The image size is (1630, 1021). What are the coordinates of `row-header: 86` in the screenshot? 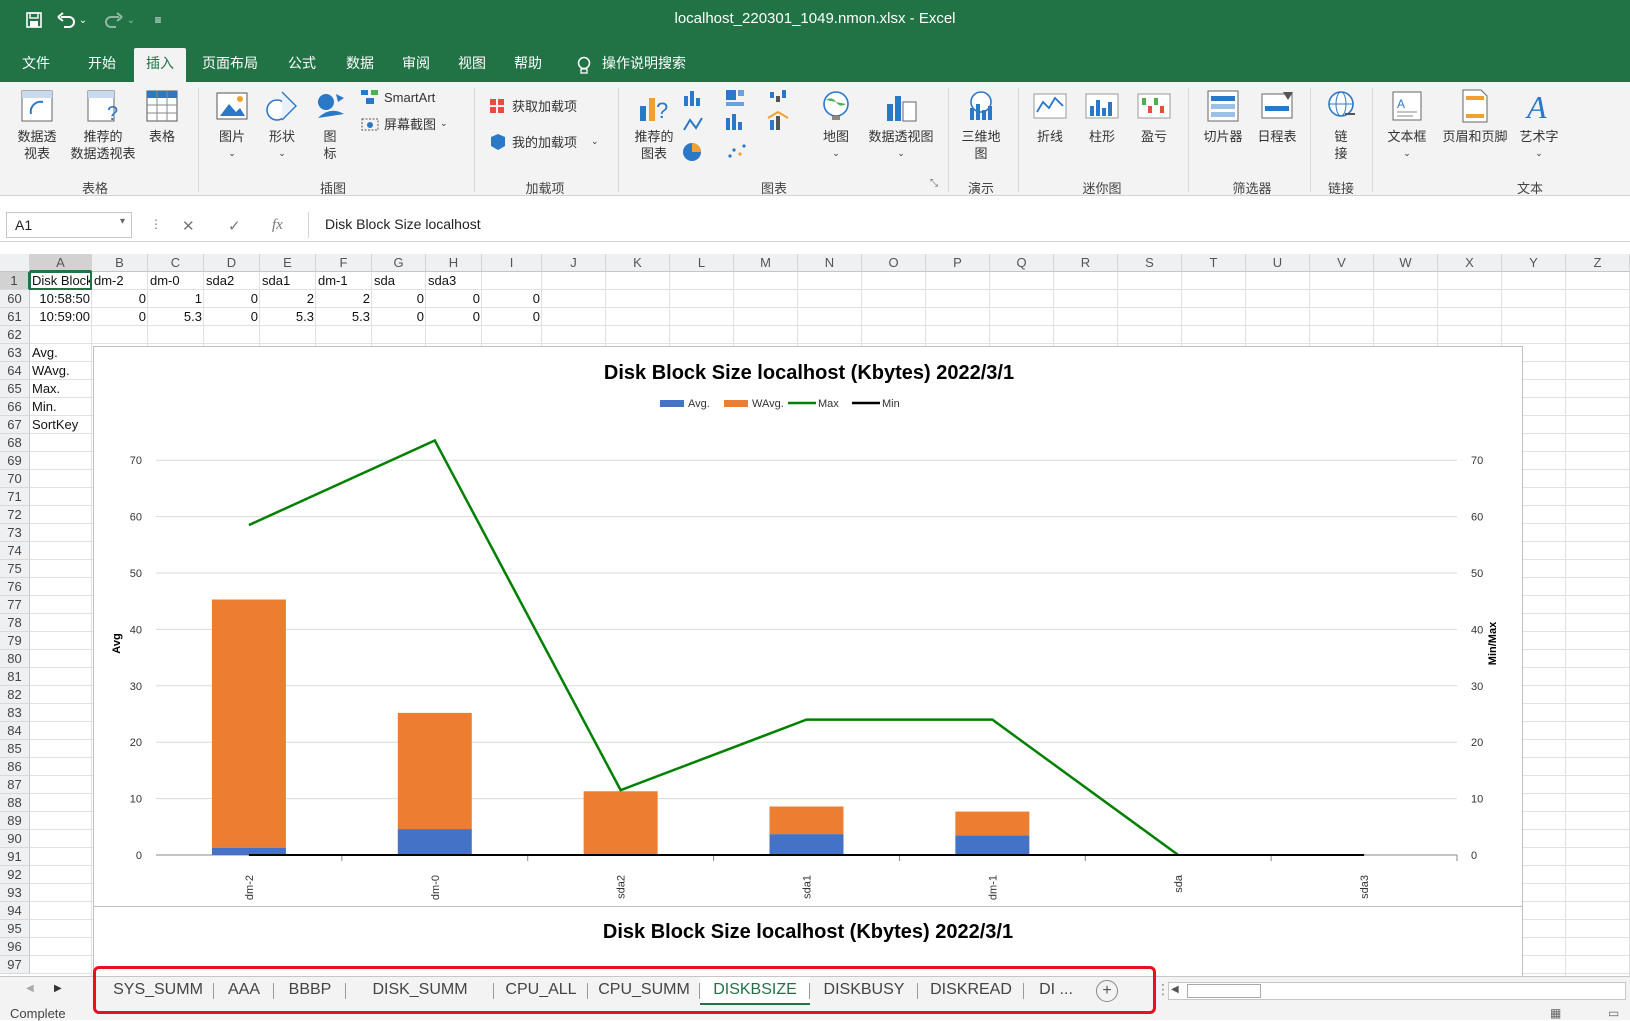 It's located at (15, 767).